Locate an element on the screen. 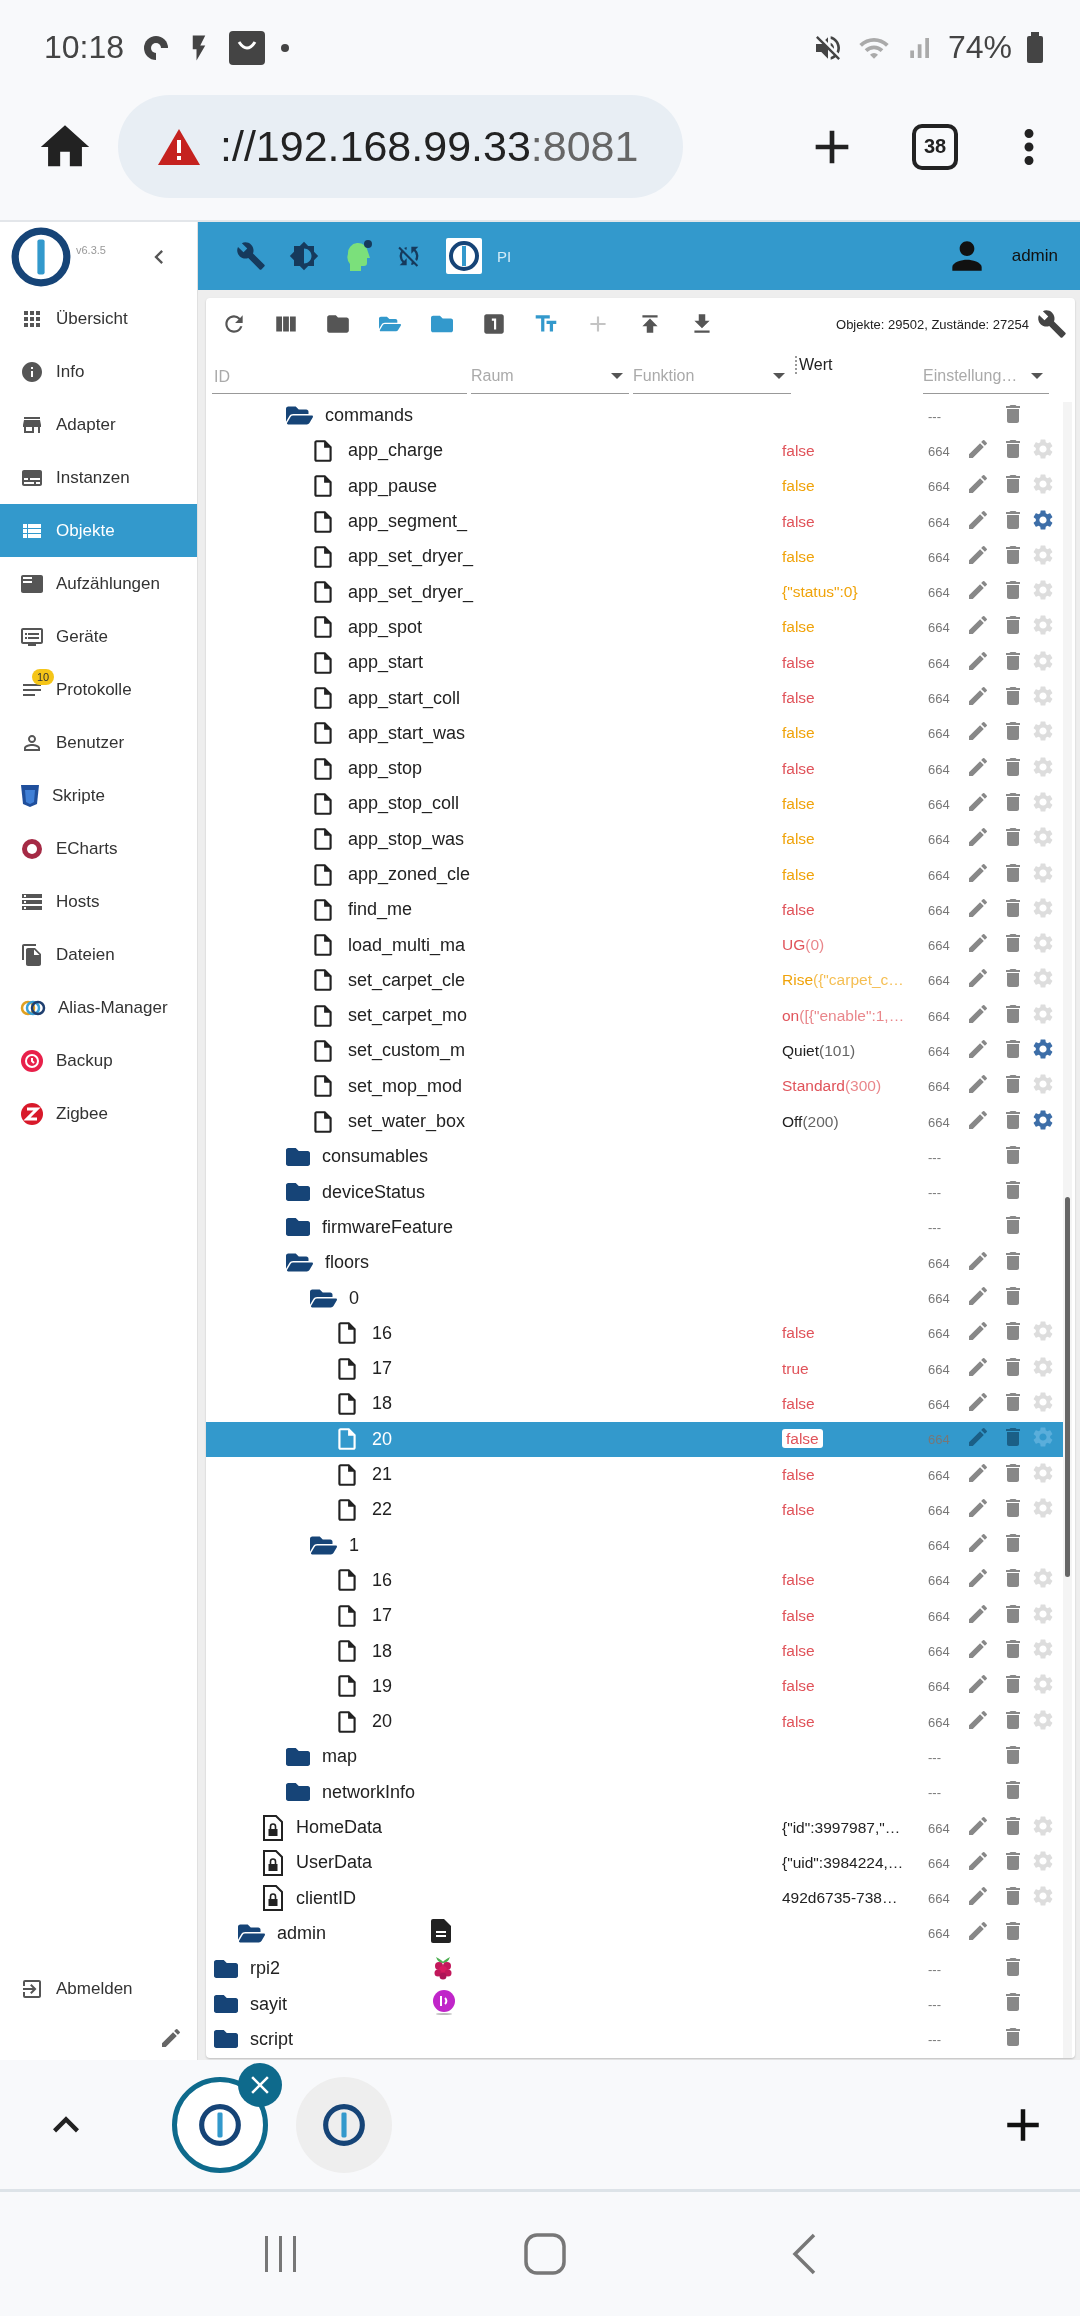 This screenshot has height=2316, width=1080. tree-row: commands --- is located at coordinates (634, 416).